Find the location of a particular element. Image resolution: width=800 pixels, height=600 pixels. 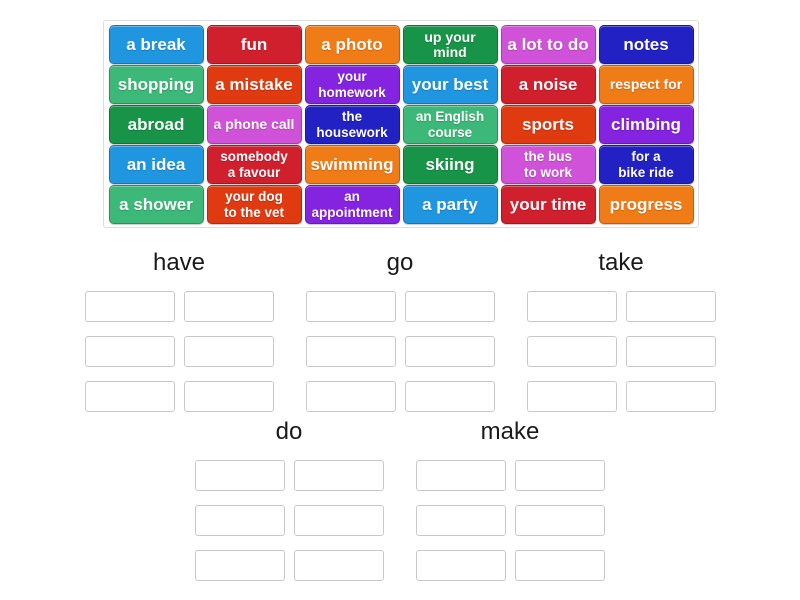

word-tile: fun is located at coordinates (254, 44).